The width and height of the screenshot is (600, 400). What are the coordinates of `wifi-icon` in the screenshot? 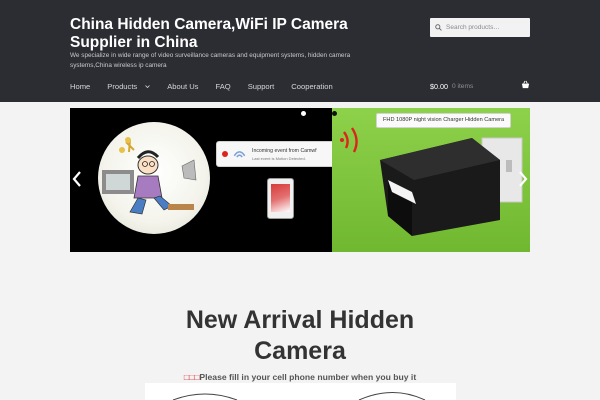 It's located at (239, 154).